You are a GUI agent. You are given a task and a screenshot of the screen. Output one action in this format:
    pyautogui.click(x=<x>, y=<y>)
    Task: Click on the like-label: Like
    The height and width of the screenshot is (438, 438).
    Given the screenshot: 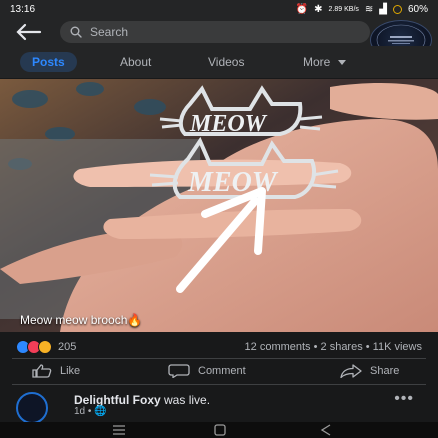 What is the action you would take?
    pyautogui.click(x=70, y=371)
    